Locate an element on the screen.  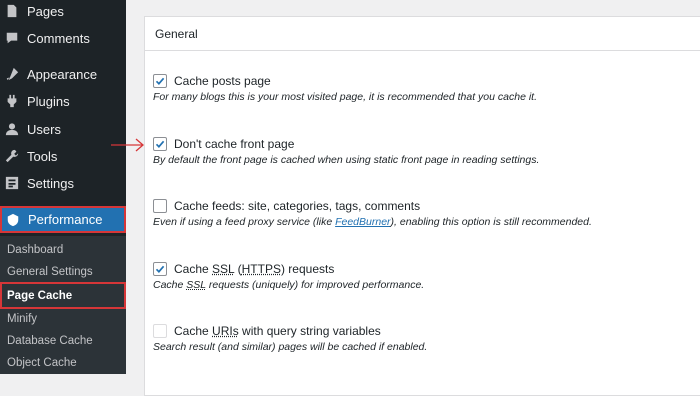
sidebar-item-pages: Pages is located at coordinates (63, 12).